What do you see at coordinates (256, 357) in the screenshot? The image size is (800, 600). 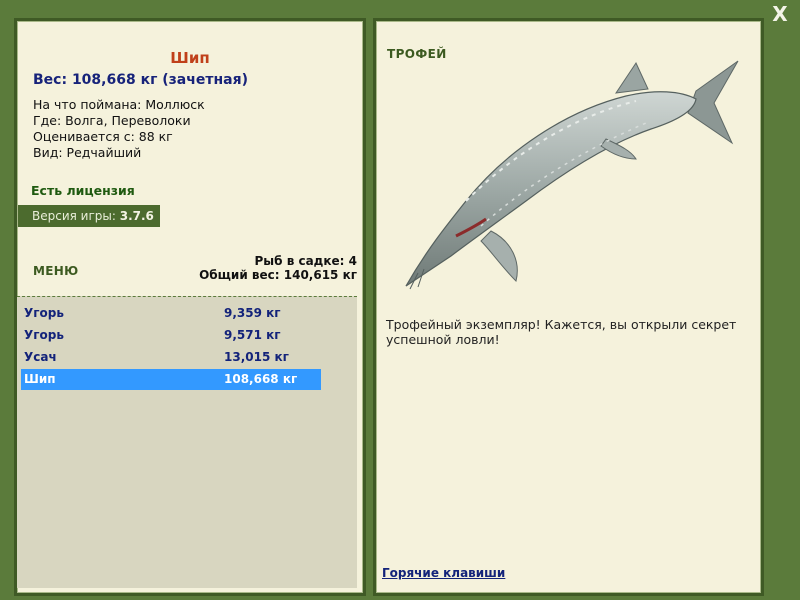 I see `catch-weight: 13,015 кг` at bounding box center [256, 357].